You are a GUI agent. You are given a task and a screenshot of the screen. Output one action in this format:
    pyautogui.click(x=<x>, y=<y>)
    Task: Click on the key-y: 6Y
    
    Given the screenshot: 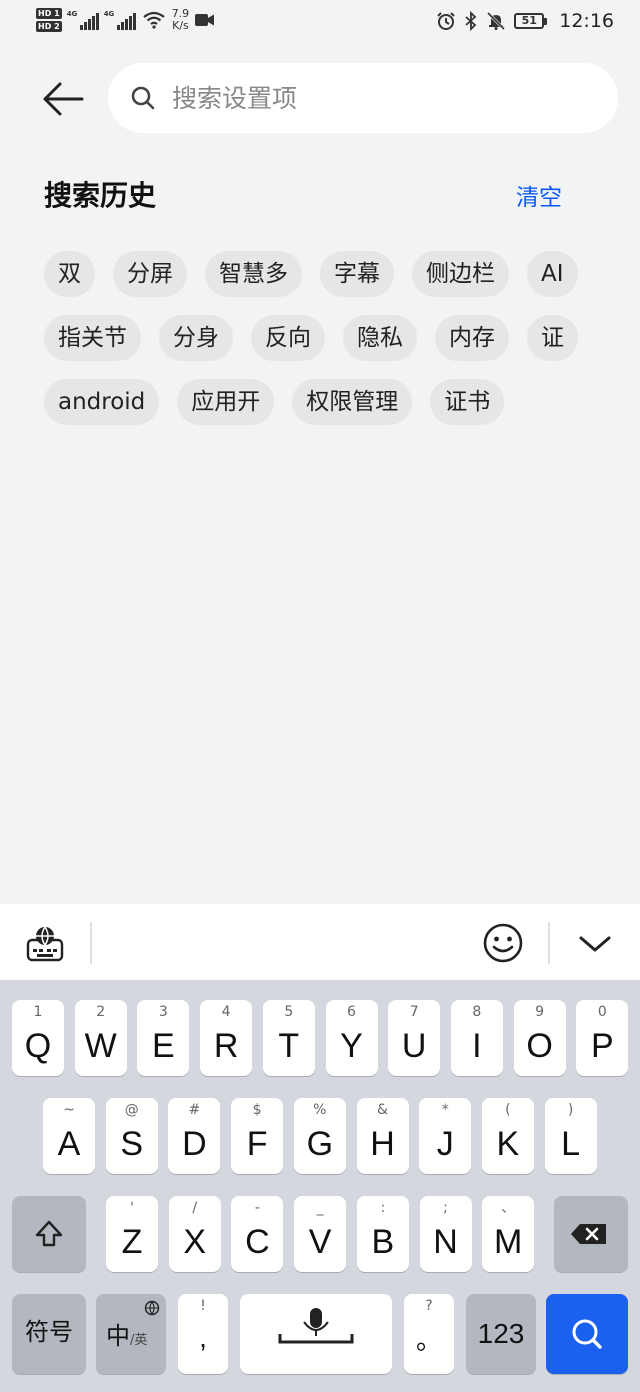 What is the action you would take?
    pyautogui.click(x=351, y=1038)
    